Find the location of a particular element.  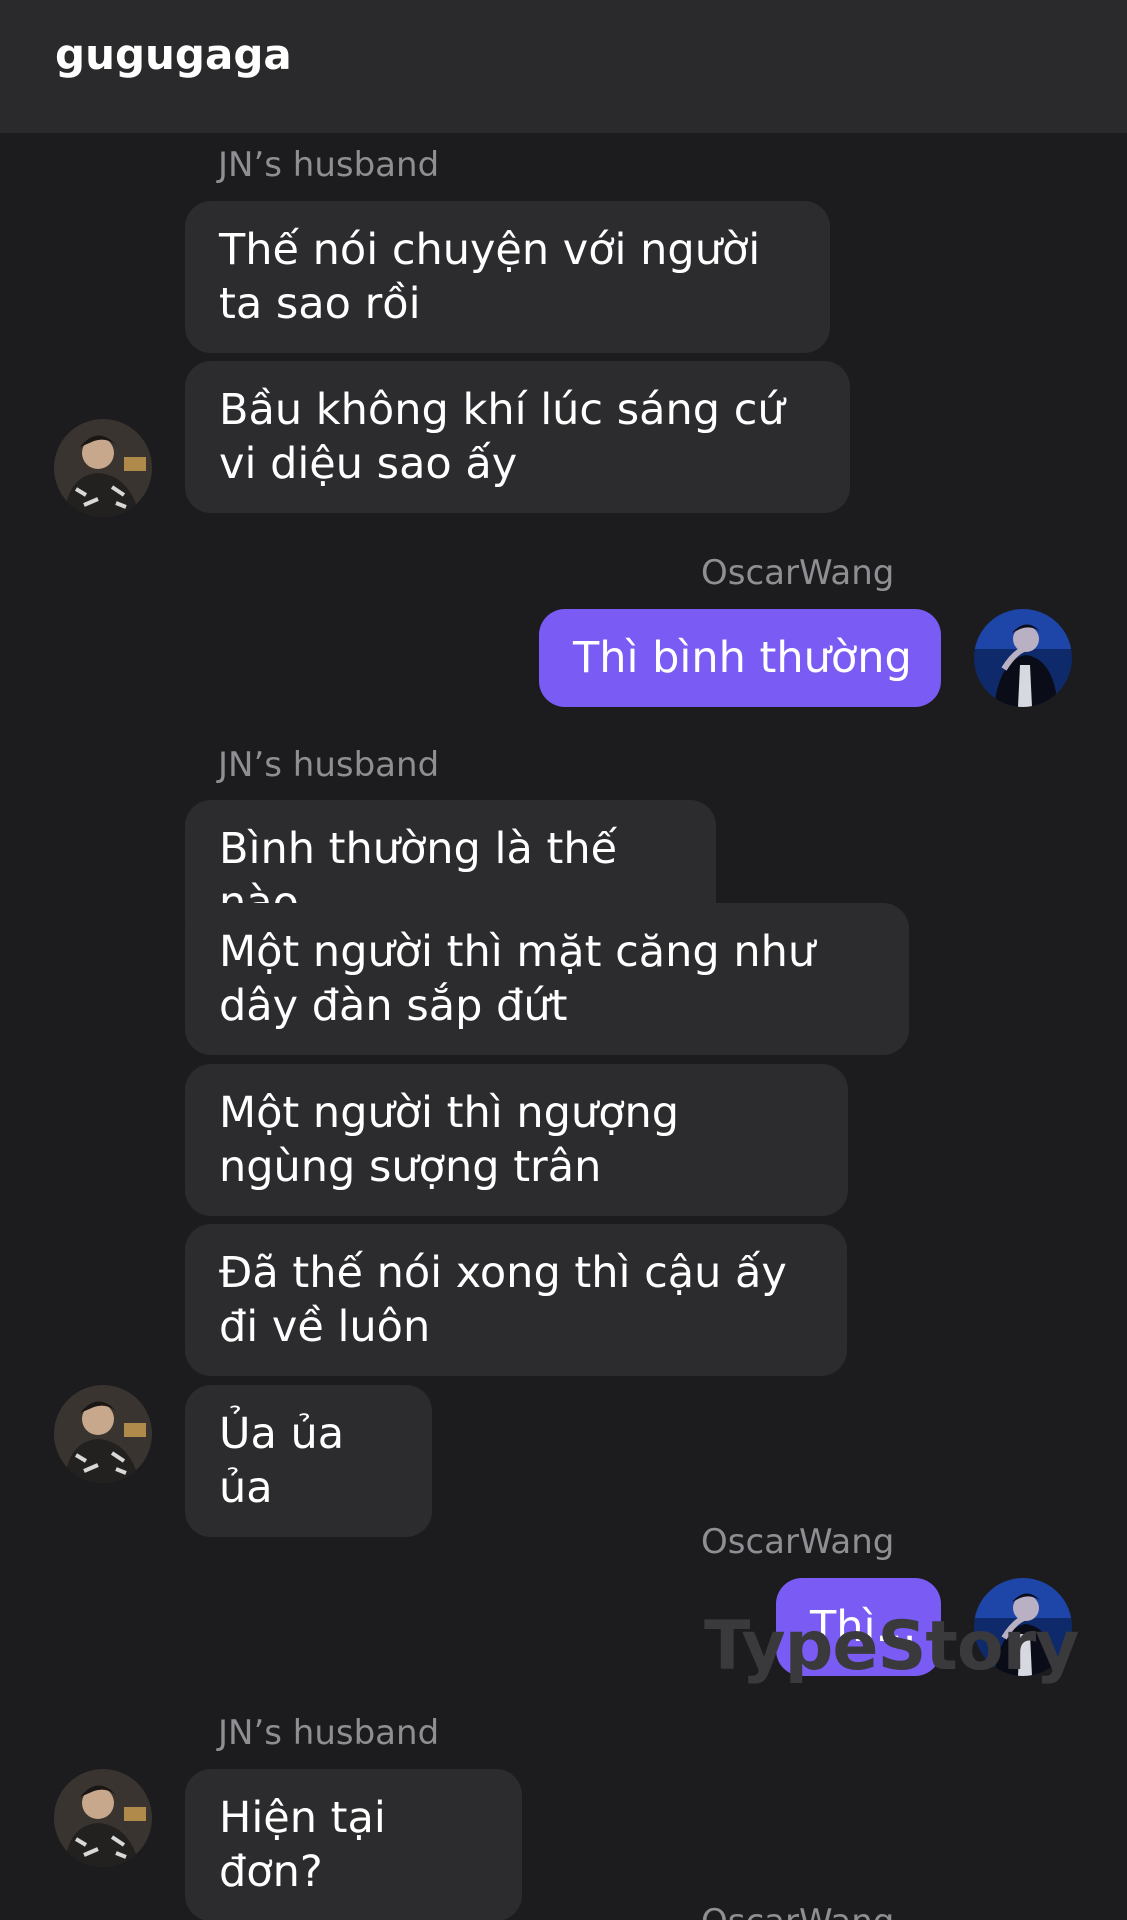

outgoing-message-bubble: Thì bình thường is located at coordinates (740, 658).